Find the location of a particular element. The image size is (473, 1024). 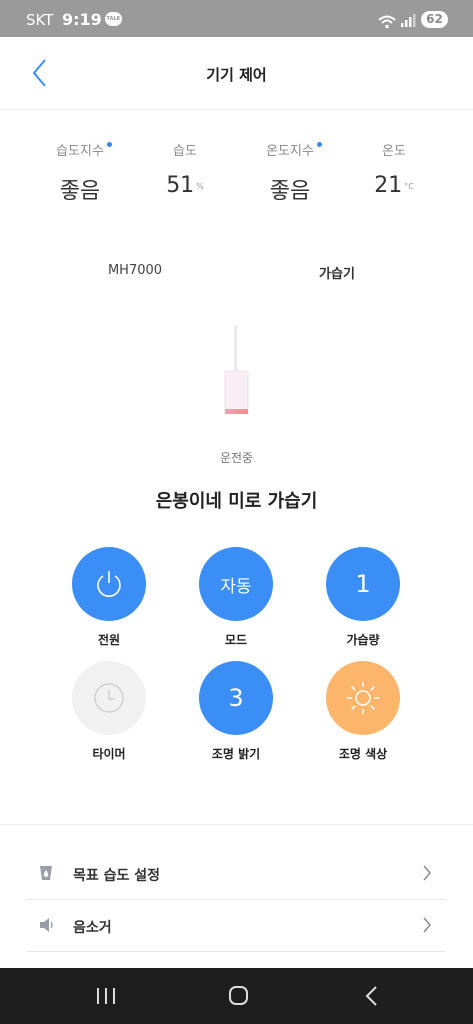

temperature-index: 온도지수 좋음 is located at coordinates (290, 172).